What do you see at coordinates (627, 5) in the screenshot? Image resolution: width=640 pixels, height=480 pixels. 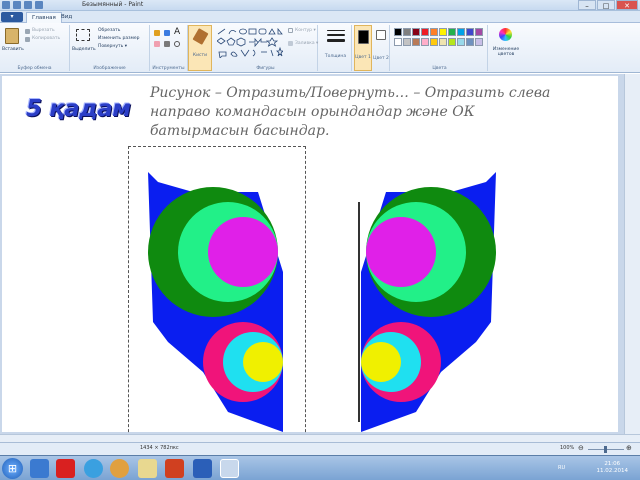 I see `close-button: ✕` at bounding box center [627, 5].